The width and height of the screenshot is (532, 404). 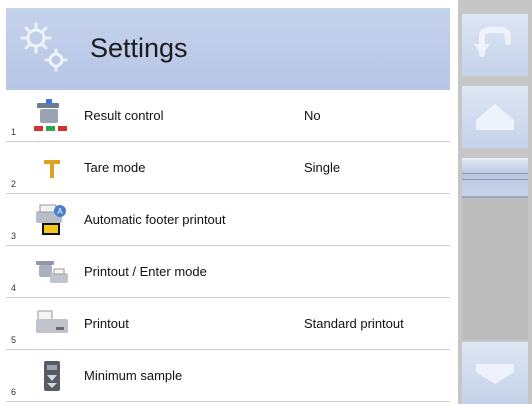 I want to click on scroll-down-icon, so click(x=495, y=374).